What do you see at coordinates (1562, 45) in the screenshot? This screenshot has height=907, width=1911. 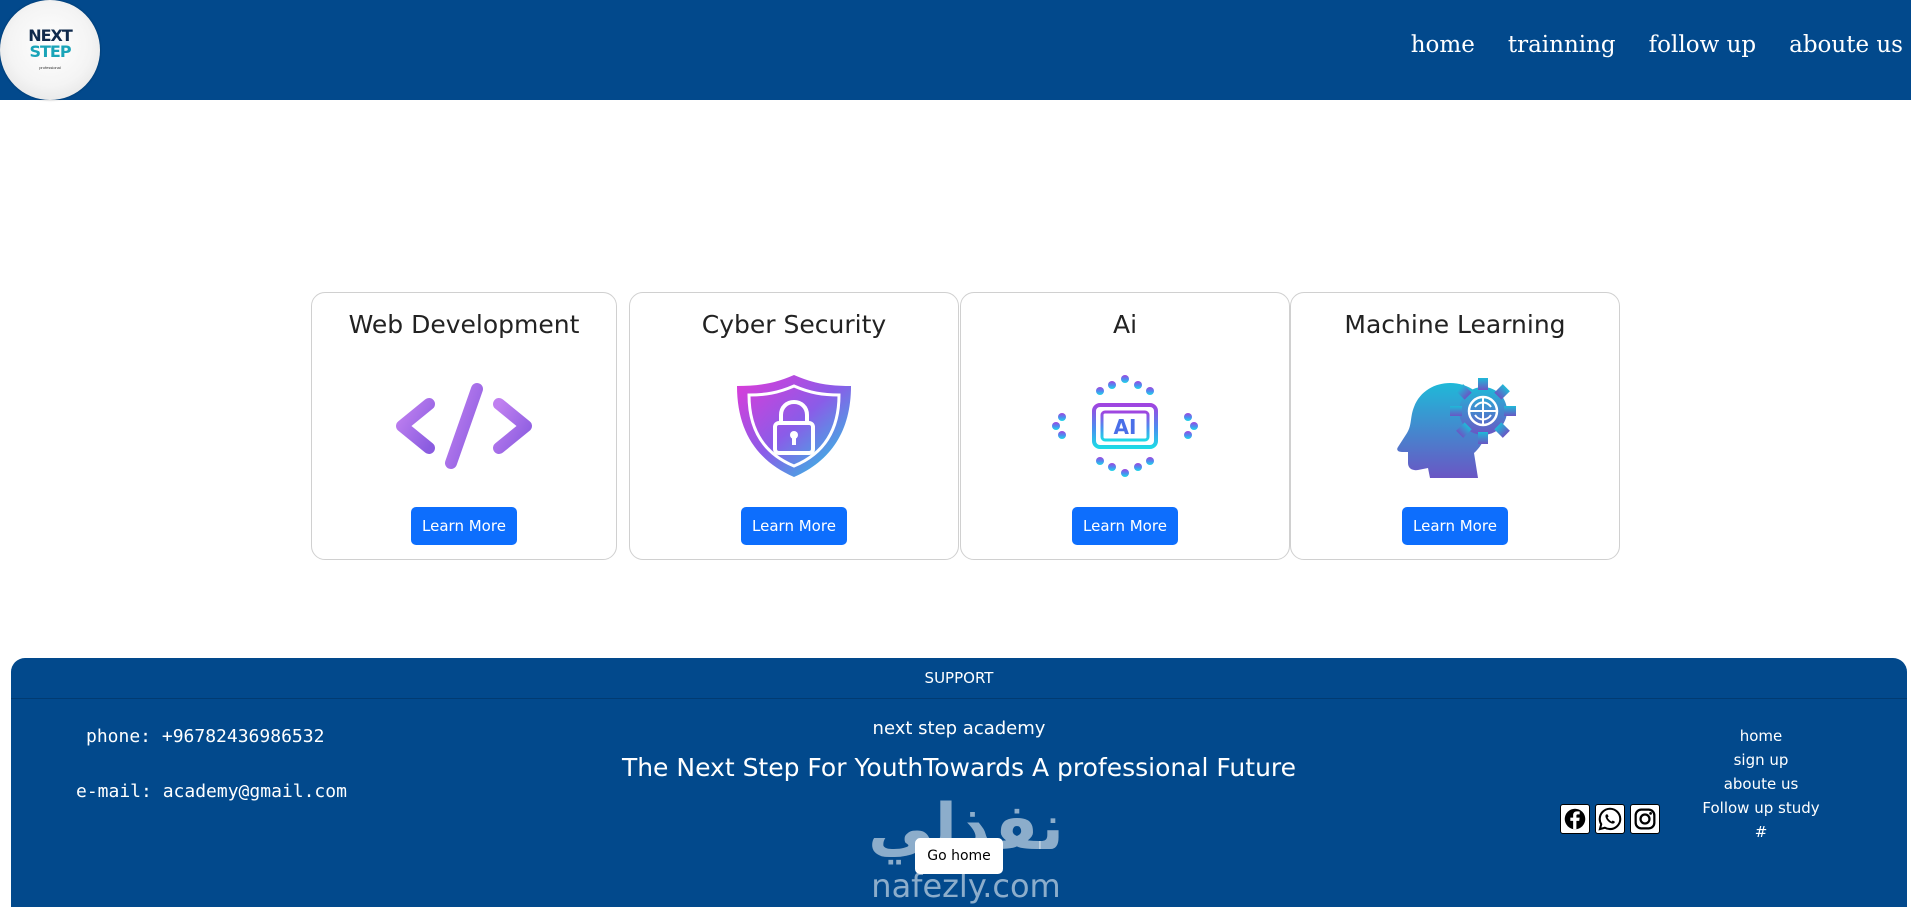 I see `nav-trainning: trainning` at bounding box center [1562, 45].